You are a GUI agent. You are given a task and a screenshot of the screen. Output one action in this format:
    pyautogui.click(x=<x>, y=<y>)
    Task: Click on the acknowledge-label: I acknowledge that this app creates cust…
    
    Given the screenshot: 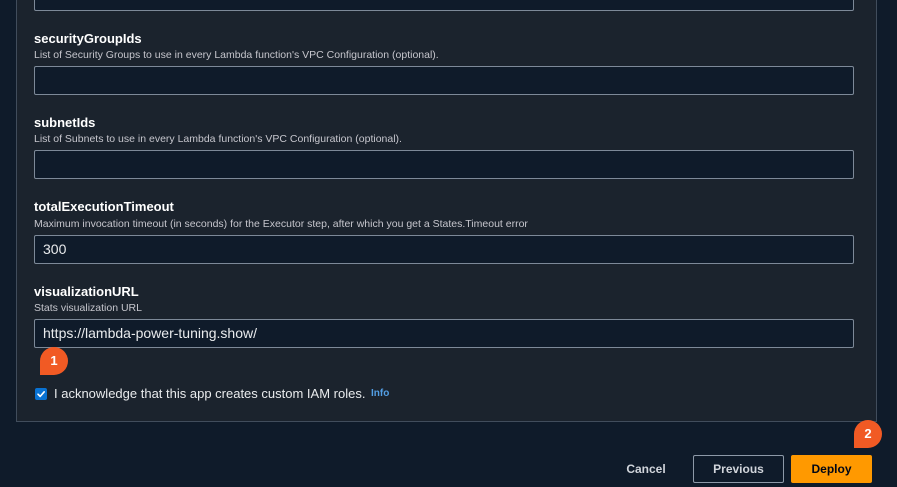 What is the action you would take?
    pyautogui.click(x=210, y=393)
    